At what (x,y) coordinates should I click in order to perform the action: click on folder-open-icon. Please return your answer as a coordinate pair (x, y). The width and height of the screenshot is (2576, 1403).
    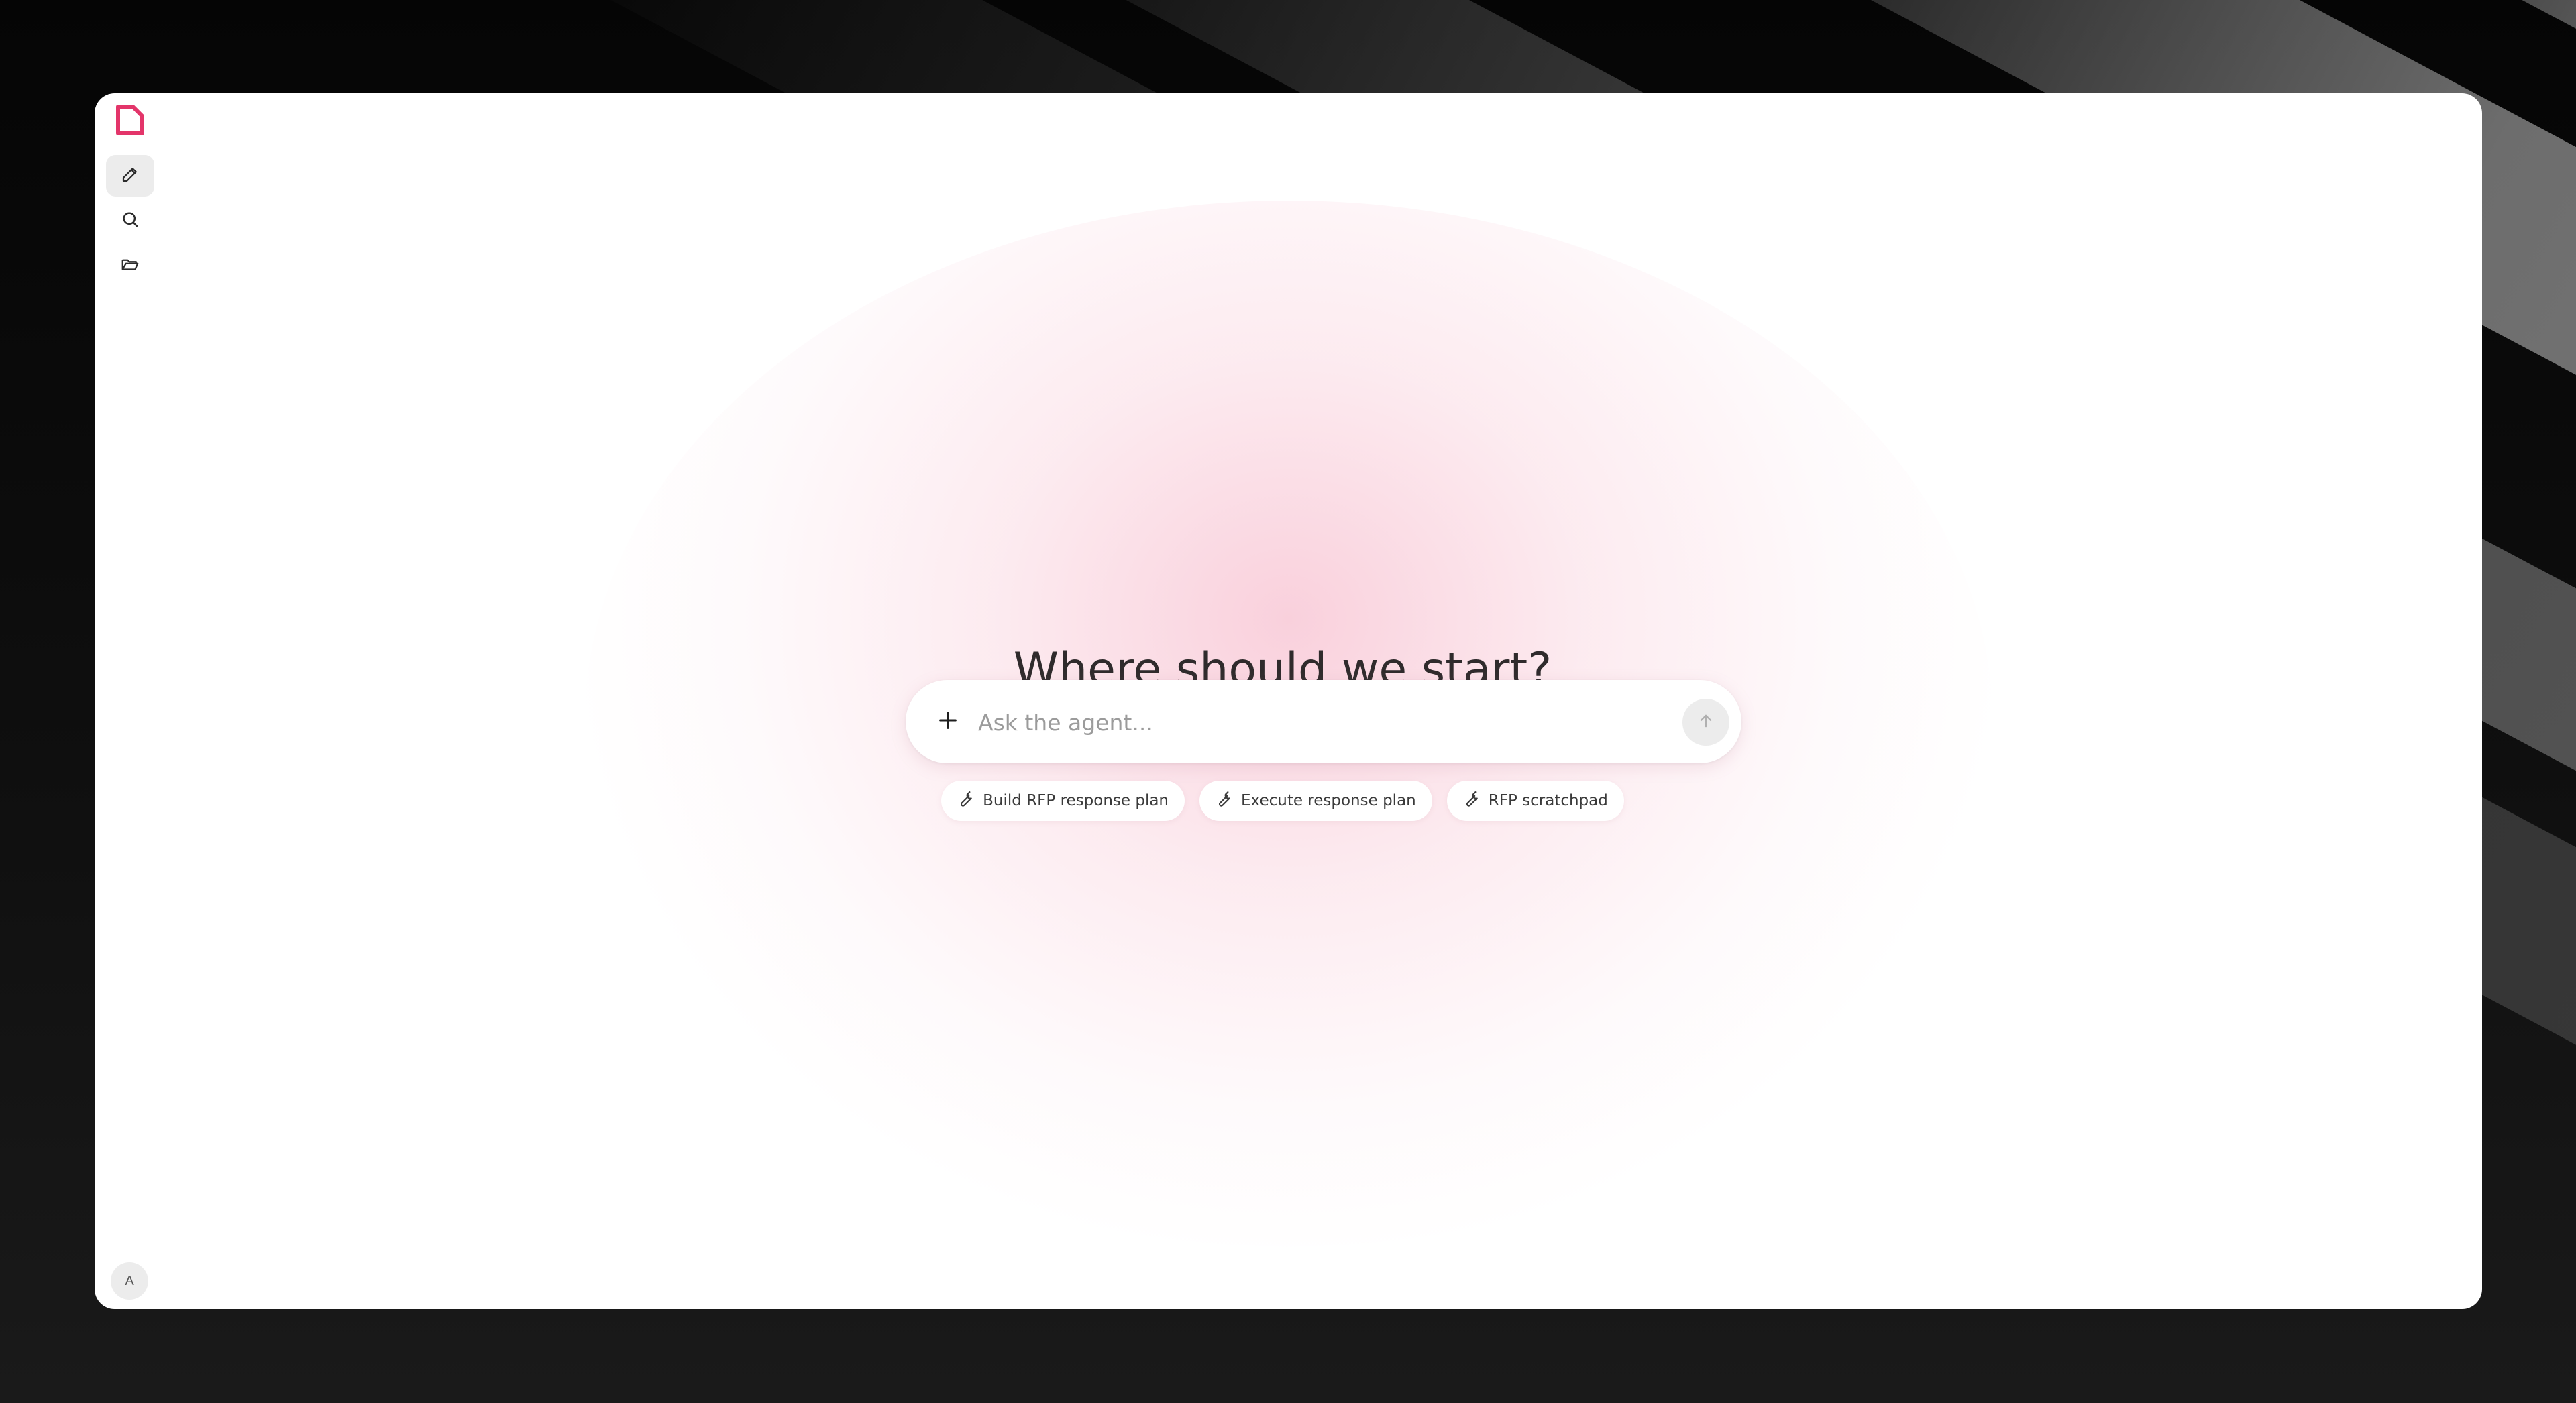
    Looking at the image, I should click on (130, 266).